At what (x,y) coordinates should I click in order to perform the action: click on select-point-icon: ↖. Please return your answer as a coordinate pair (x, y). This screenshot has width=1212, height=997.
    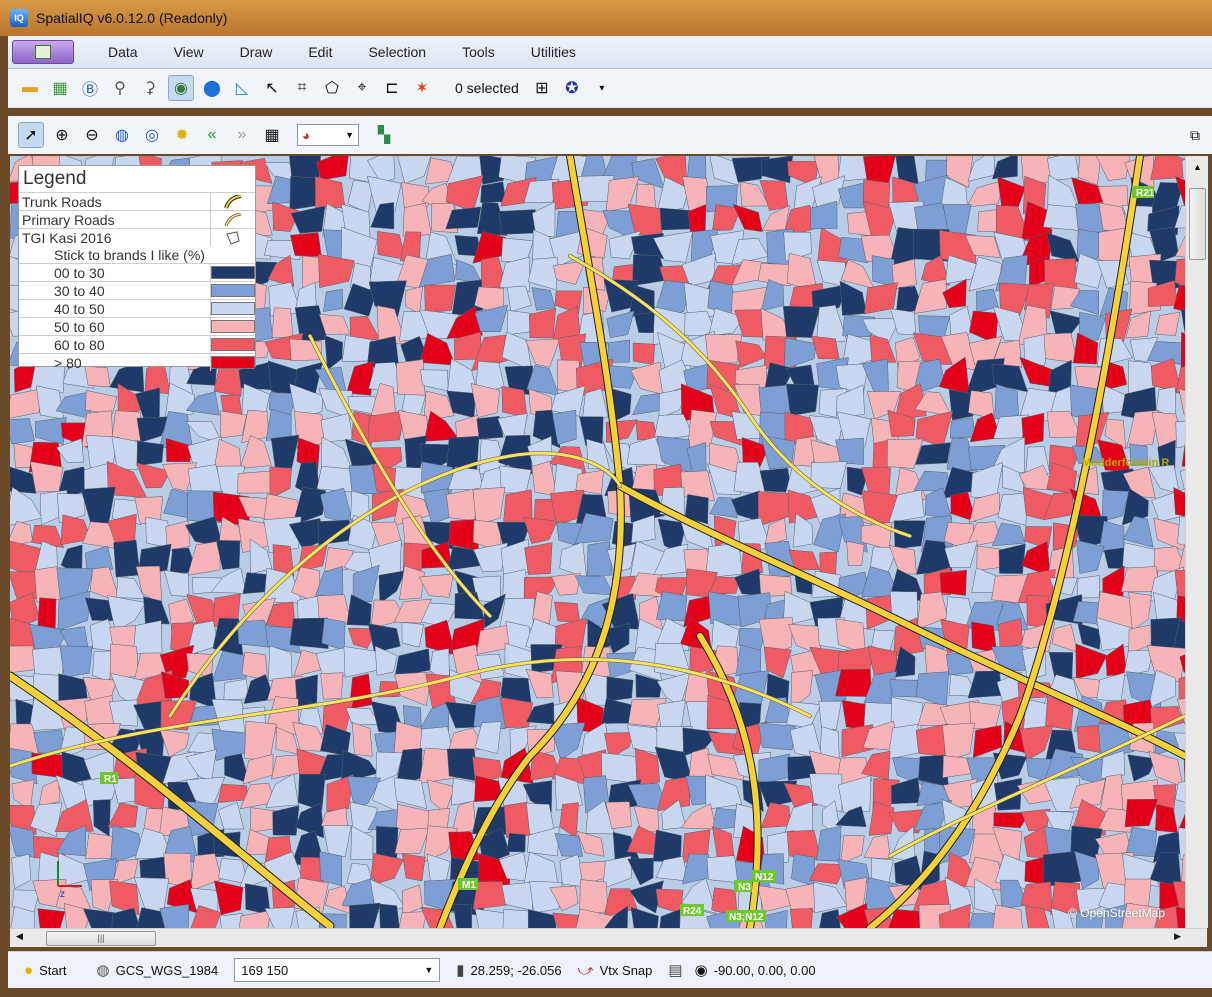
    Looking at the image, I should click on (272, 88).